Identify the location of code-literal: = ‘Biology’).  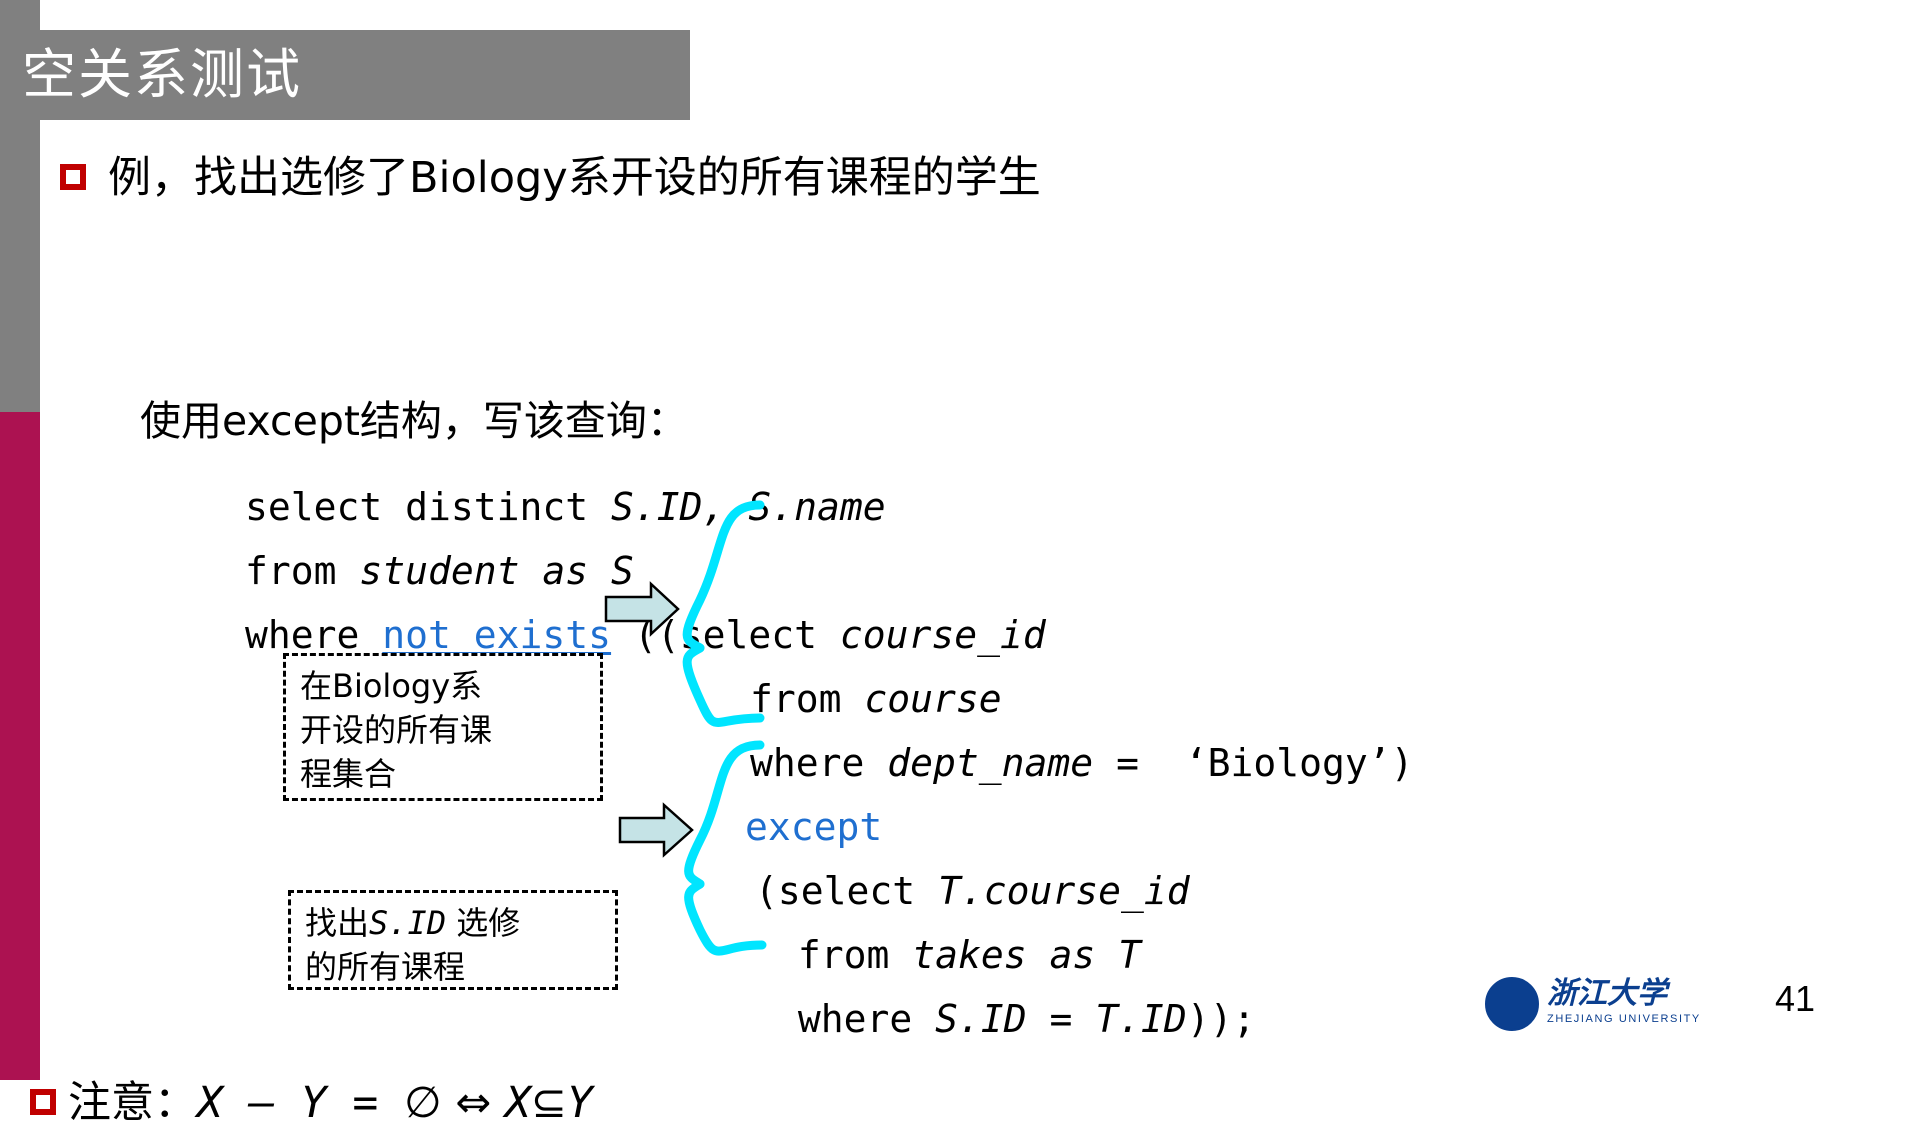
(1253, 763).